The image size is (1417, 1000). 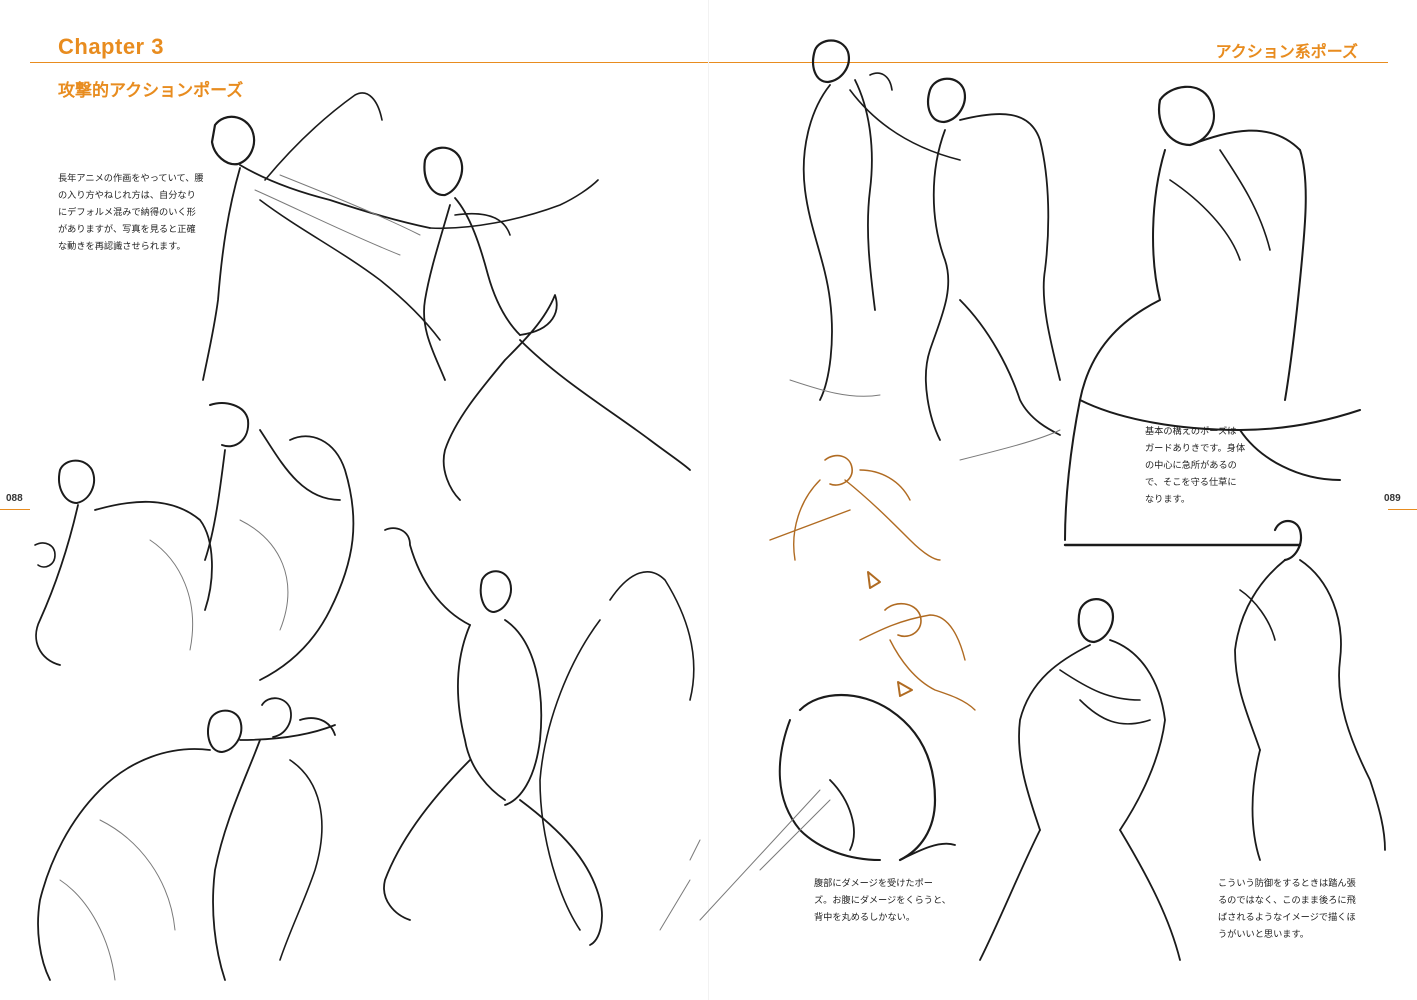 What do you see at coordinates (400, 236) in the screenshot?
I see `sketch-kicking-figure` at bounding box center [400, 236].